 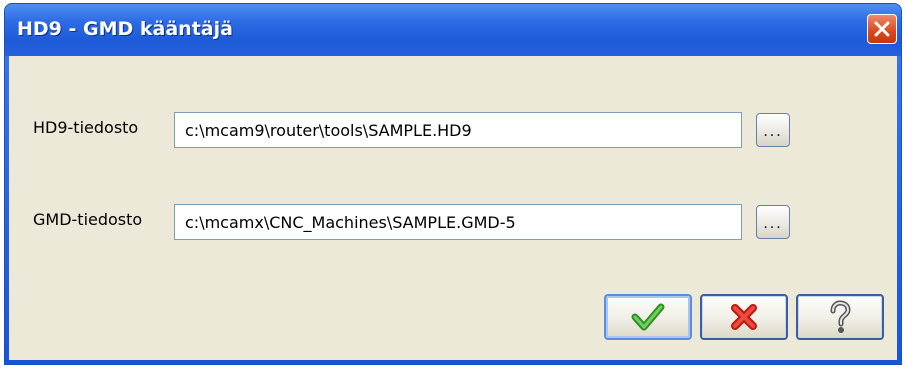 I want to click on close-icon, so click(x=882, y=29).